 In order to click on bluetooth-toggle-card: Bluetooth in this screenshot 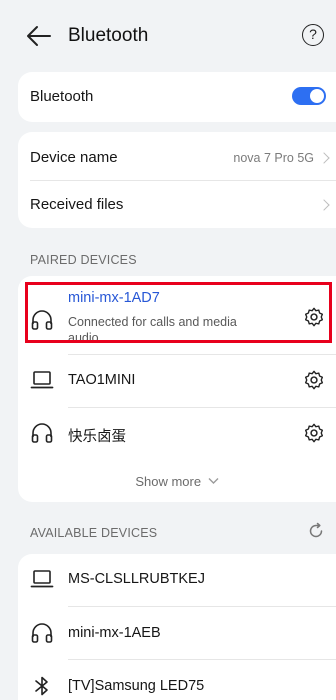, I will do `click(177, 97)`.